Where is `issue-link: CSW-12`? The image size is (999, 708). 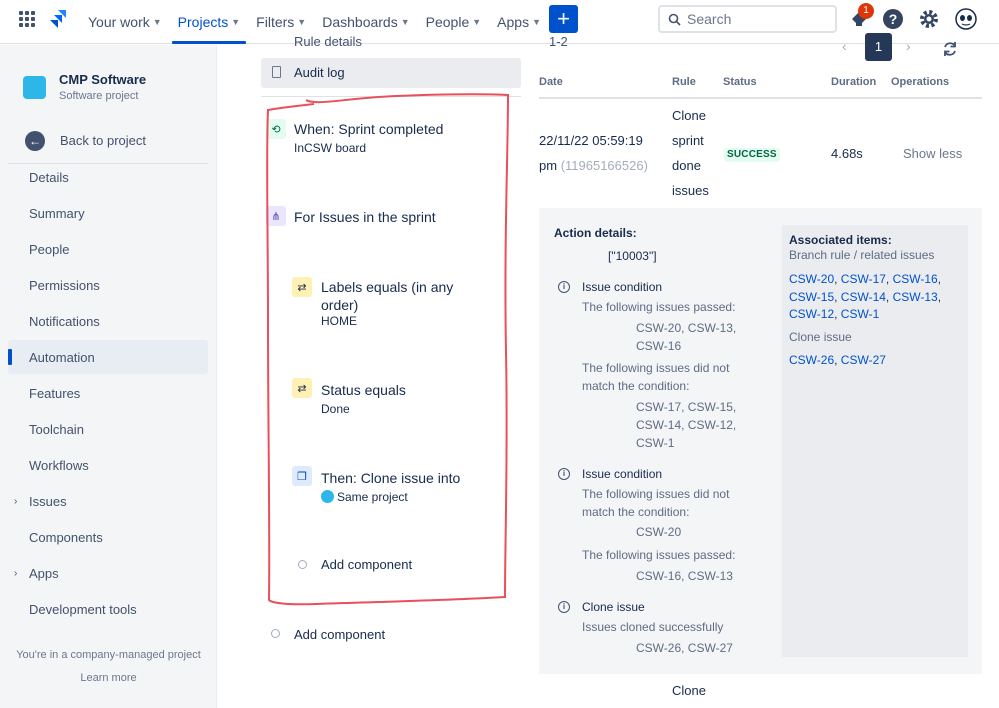 issue-link: CSW-12 is located at coordinates (811, 314).